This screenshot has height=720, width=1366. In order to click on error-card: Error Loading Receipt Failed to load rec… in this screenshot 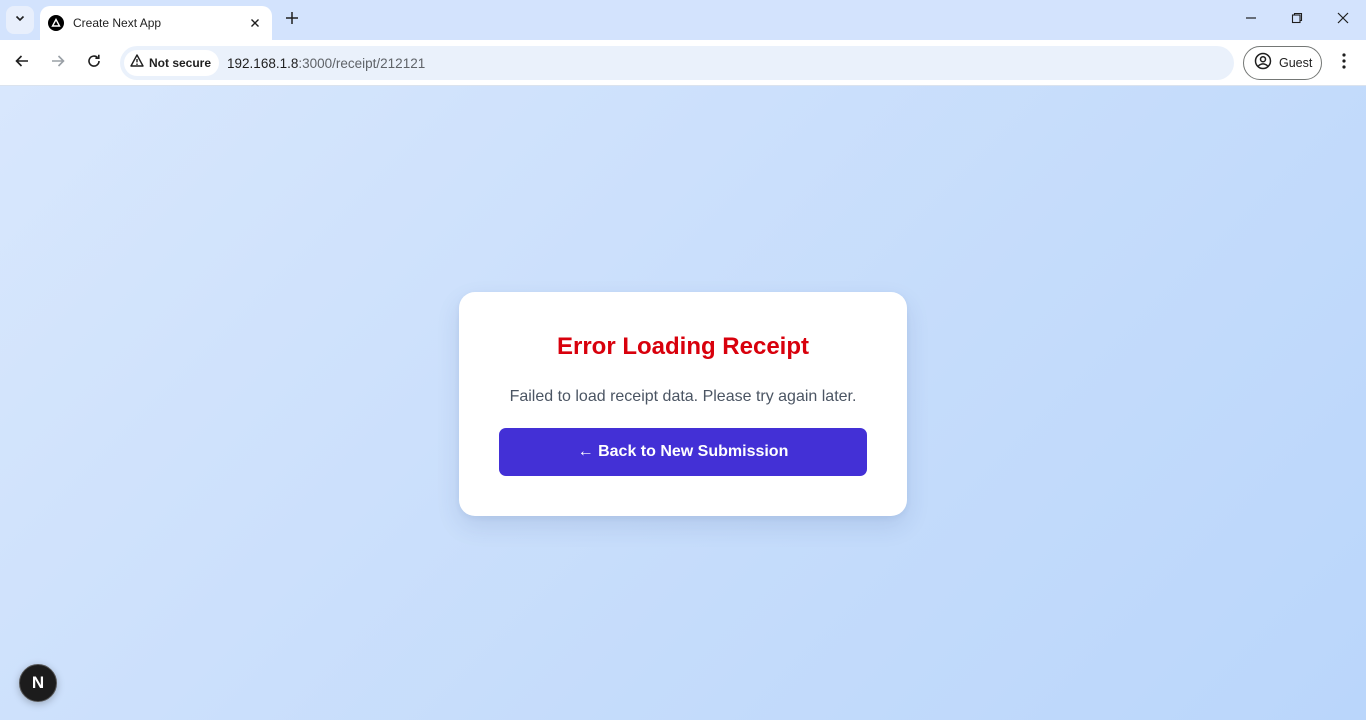, I will do `click(683, 404)`.